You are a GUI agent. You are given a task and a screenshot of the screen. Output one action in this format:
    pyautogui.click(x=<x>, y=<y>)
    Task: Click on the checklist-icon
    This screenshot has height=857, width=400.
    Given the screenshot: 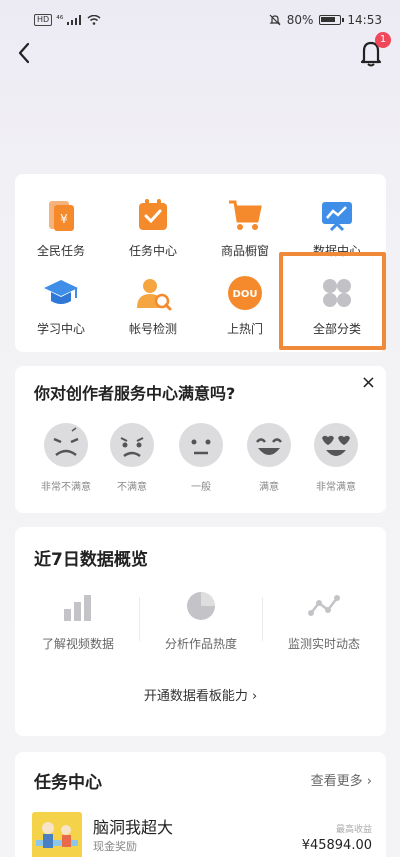 What is the action you would take?
    pyautogui.click(x=153, y=215)
    